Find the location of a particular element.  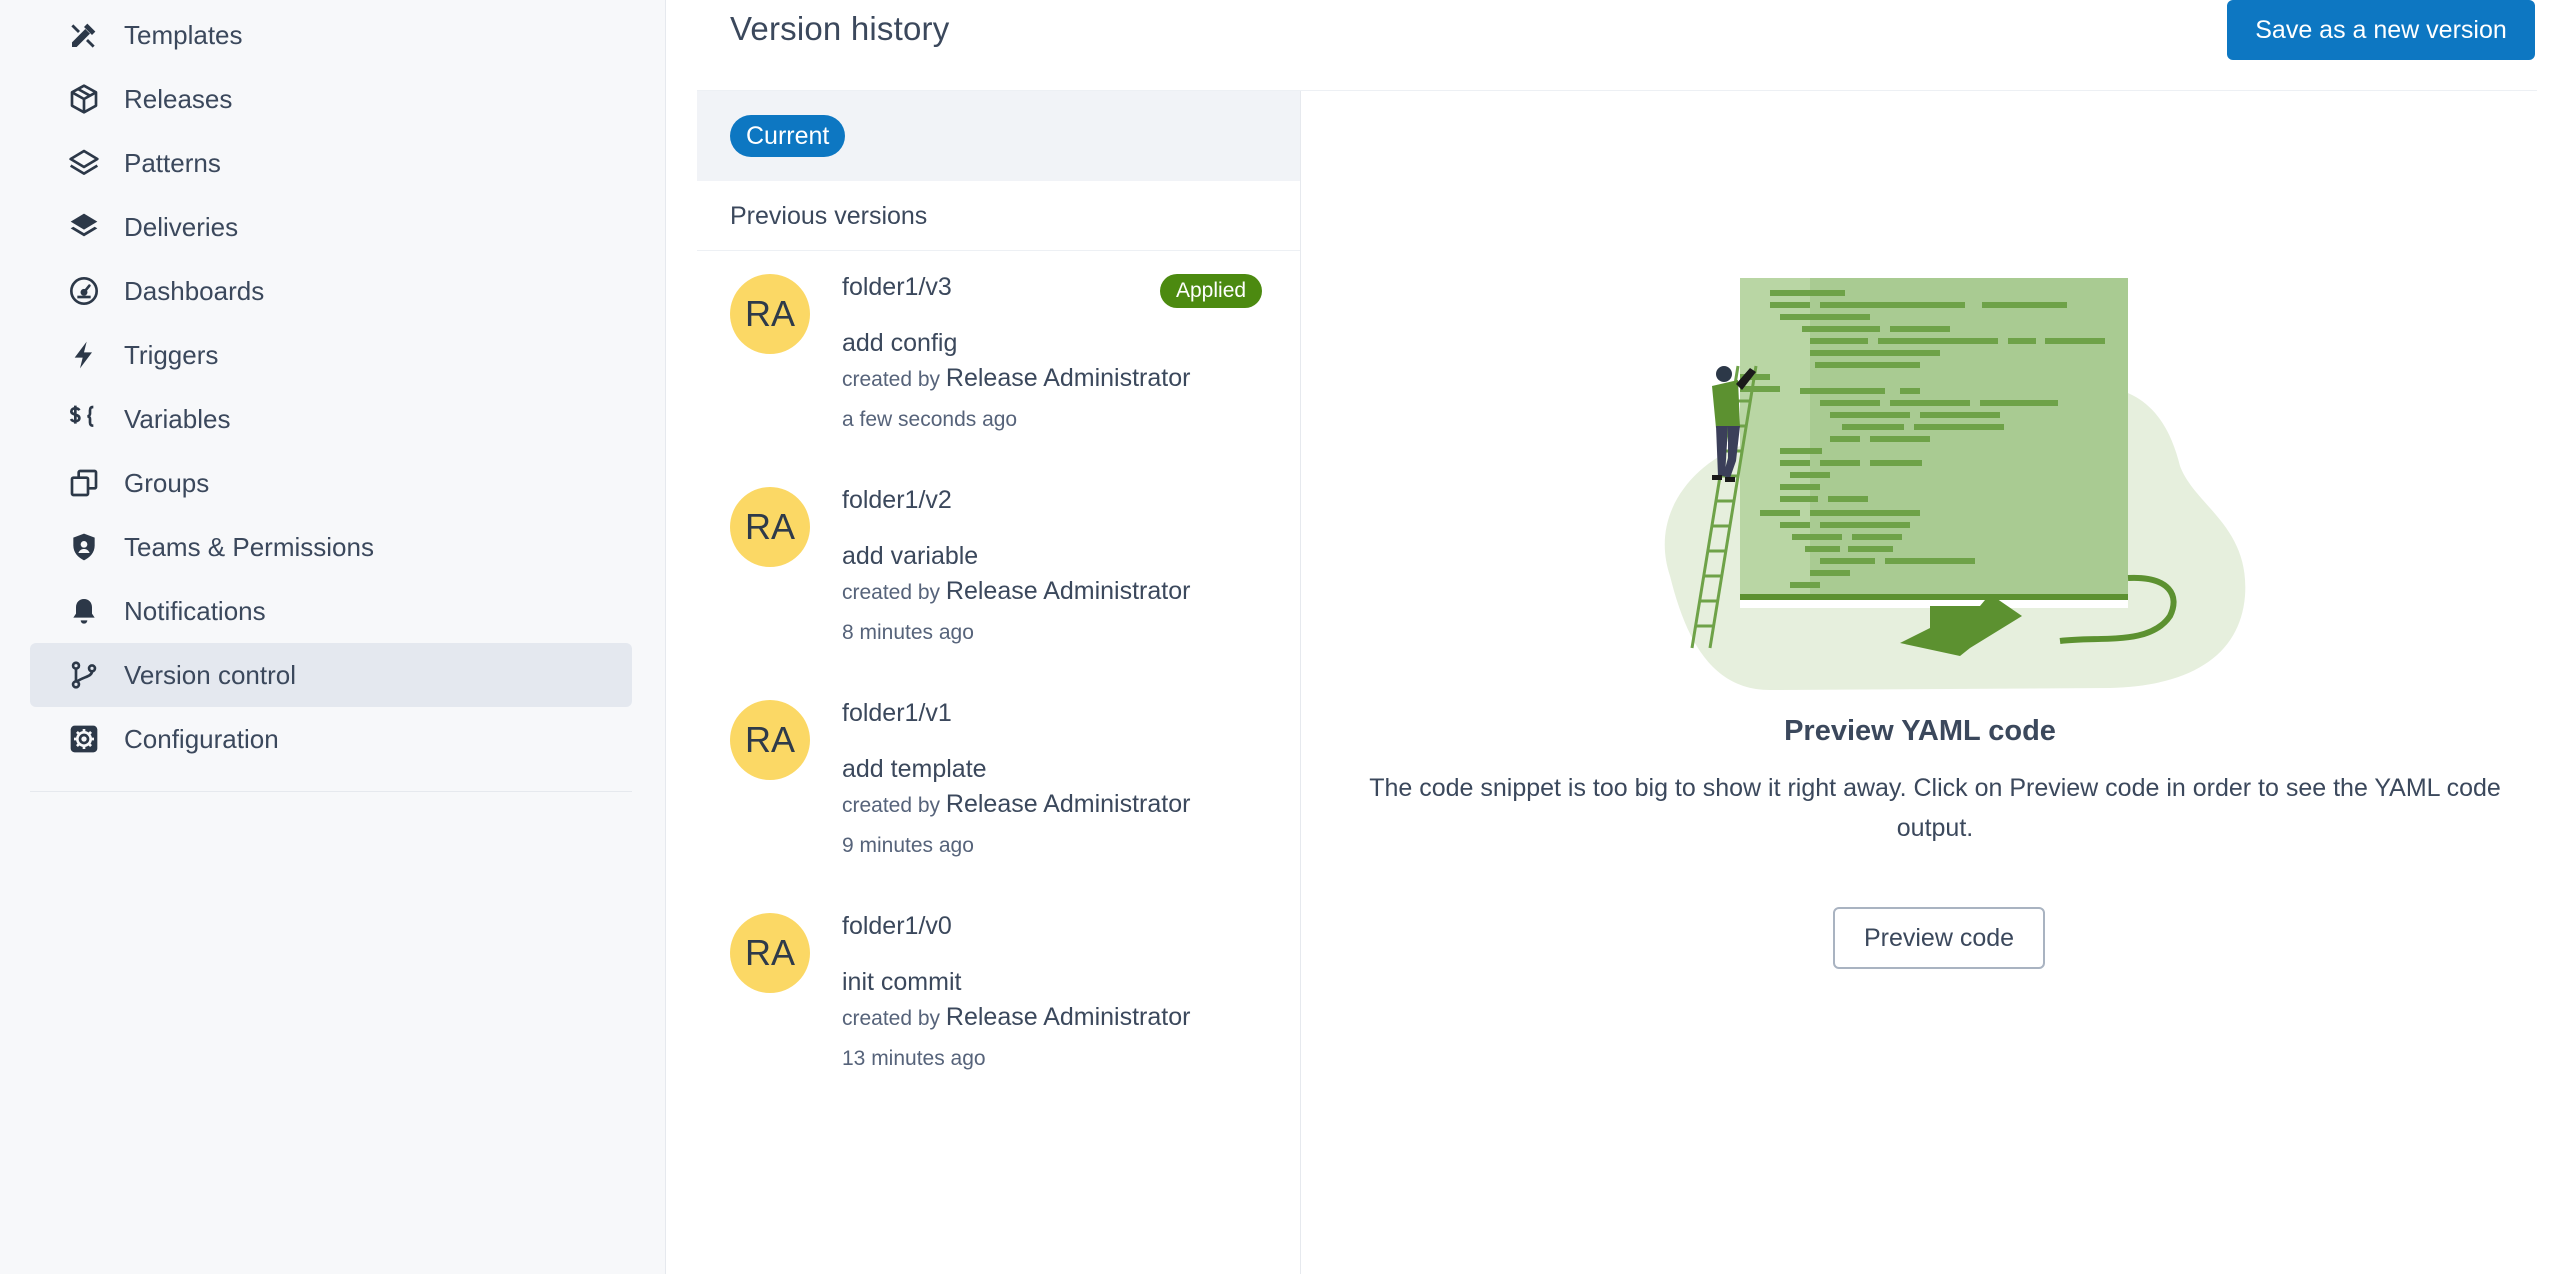

sidebar-item-releases: Releases is located at coordinates (331, 99).